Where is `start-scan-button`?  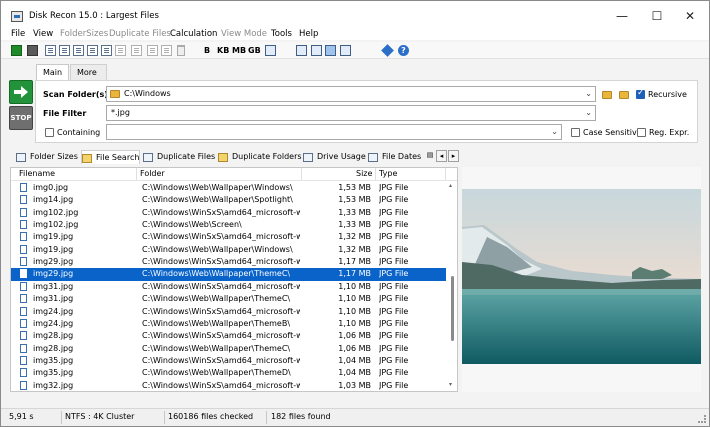 start-scan-button is located at coordinates (21, 92).